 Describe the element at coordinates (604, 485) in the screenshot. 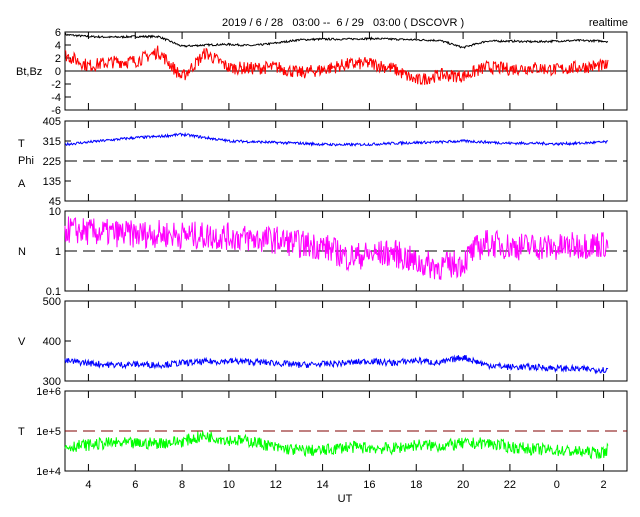

I see `x-tick-label: 2` at that location.